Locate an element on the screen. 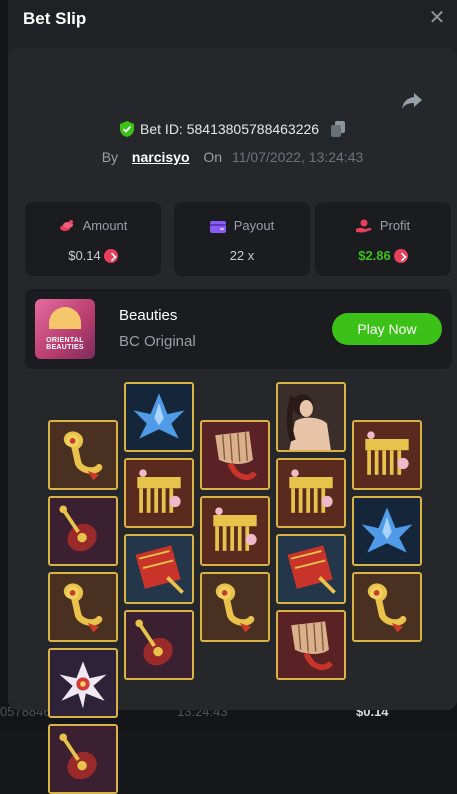 This screenshot has height=794, width=457. amount-label: Amount is located at coordinates (105, 225).